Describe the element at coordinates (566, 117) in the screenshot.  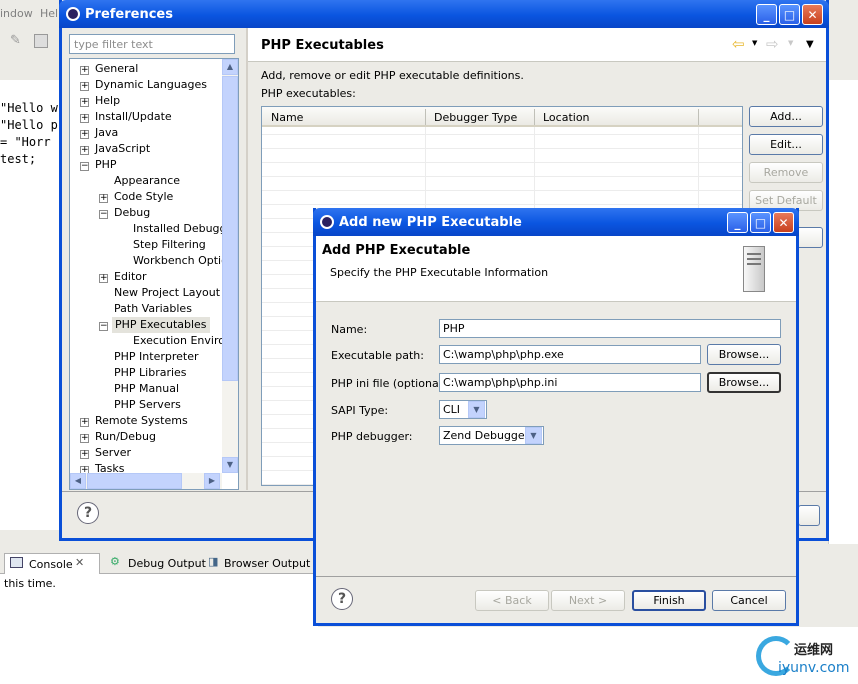
I see `column-header-location: Location` at that location.